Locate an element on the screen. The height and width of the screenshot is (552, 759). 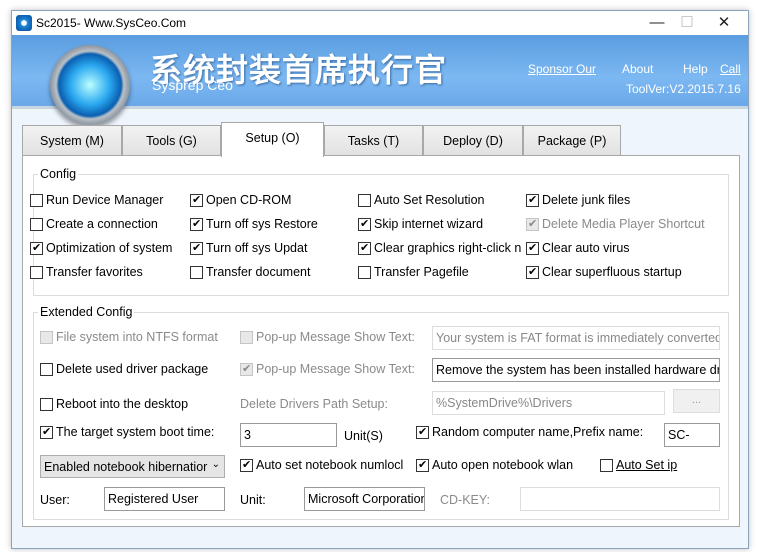
config-checkbox-delete-junk-files: Delete junk files is located at coordinates (578, 200).